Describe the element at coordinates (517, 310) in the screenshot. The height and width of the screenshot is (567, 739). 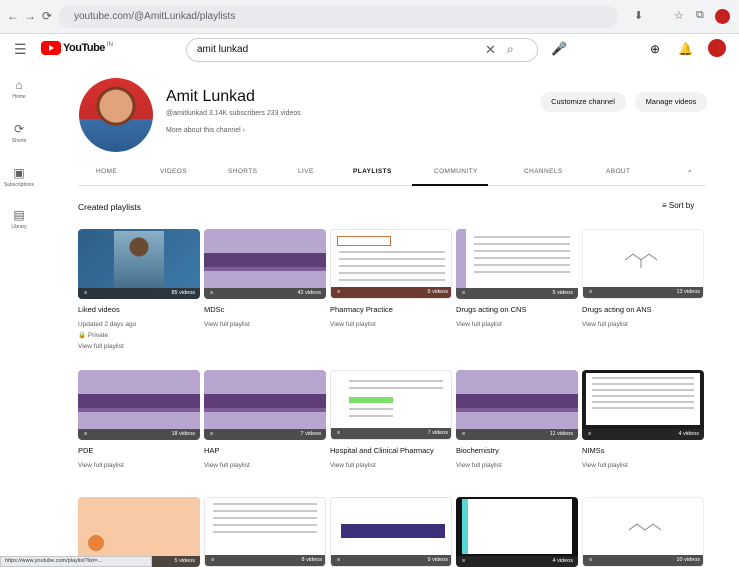
I see `playlist-title: Drugs acting on CNS` at that location.